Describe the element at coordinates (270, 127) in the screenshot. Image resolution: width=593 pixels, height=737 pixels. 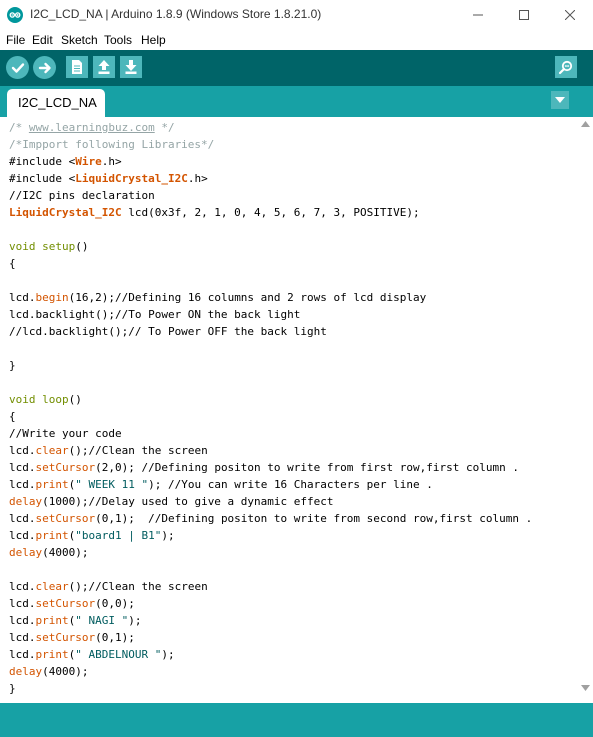
I see `code-line: /* www.learningbuz.com */` at that location.